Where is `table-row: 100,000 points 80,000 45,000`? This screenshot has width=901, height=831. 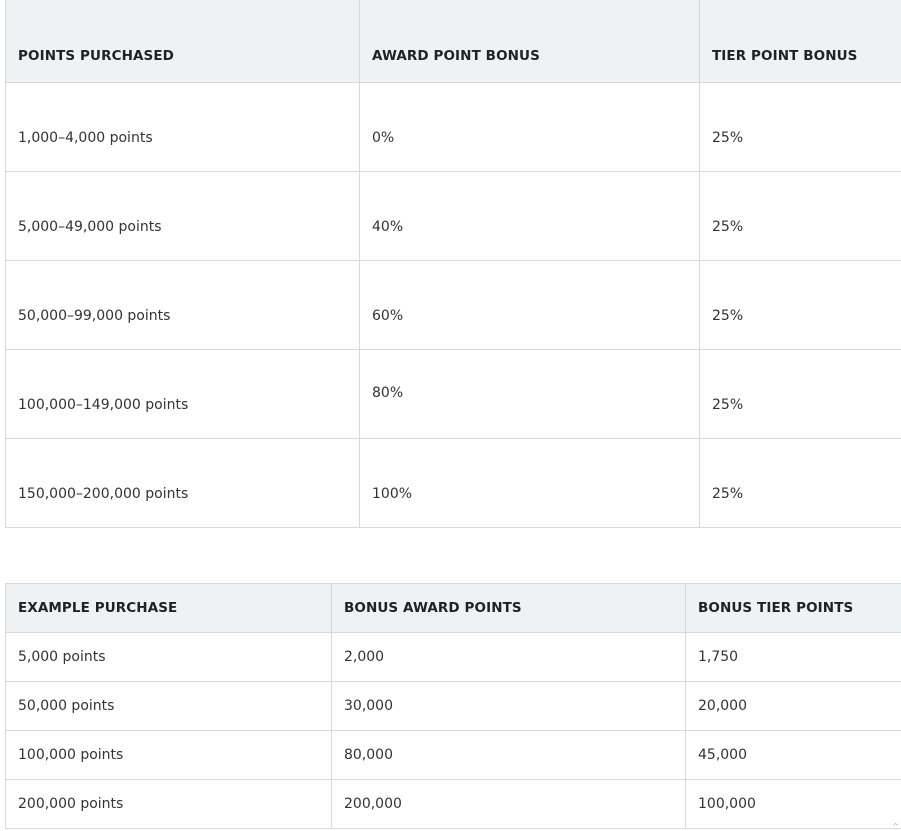 table-row: 100,000 points 80,000 45,000 is located at coordinates (453, 755).